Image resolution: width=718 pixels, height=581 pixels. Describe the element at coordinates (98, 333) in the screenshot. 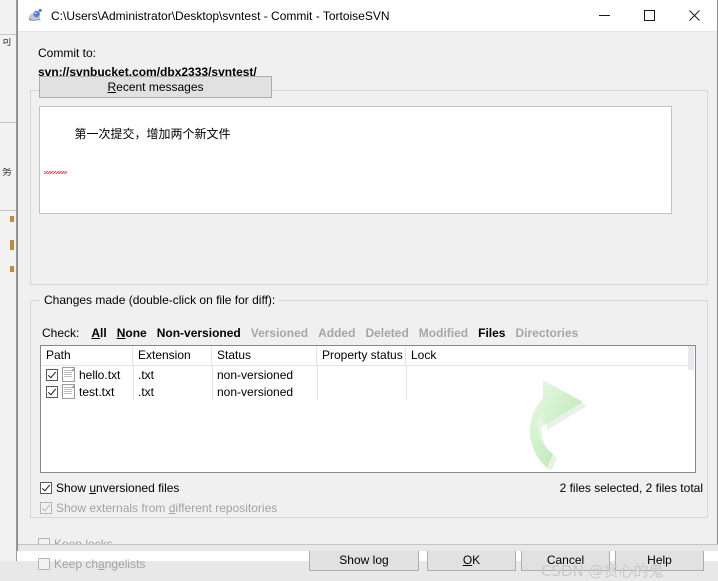

I see `check-link-all: All` at that location.